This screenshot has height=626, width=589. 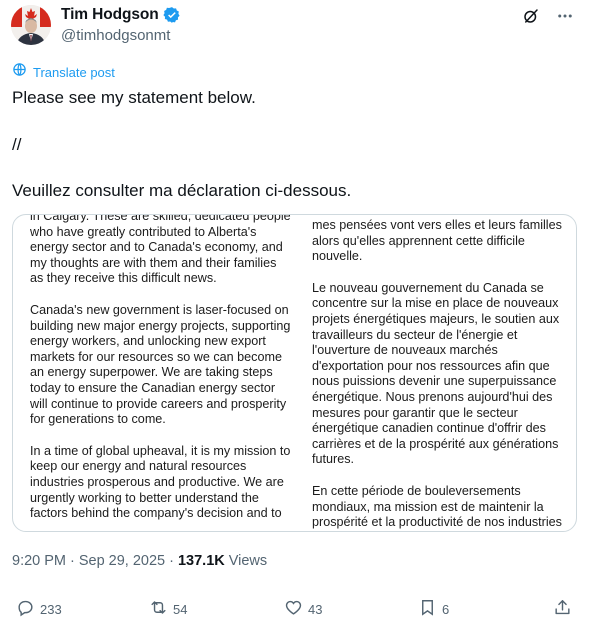 I want to click on share-icon, so click(x=562, y=609).